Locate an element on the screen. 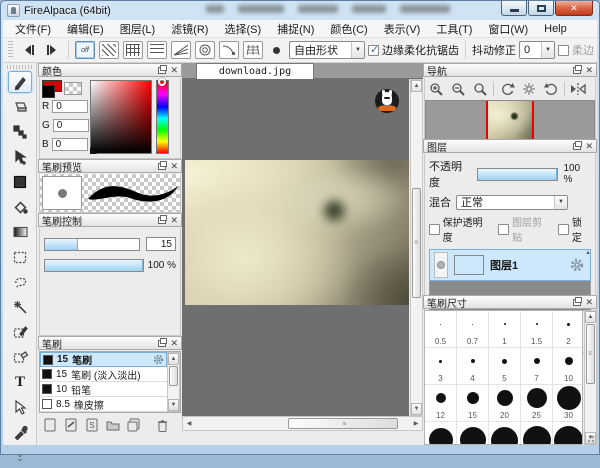 This screenshot has width=600, height=468. b-input: 0 is located at coordinates (70, 144).